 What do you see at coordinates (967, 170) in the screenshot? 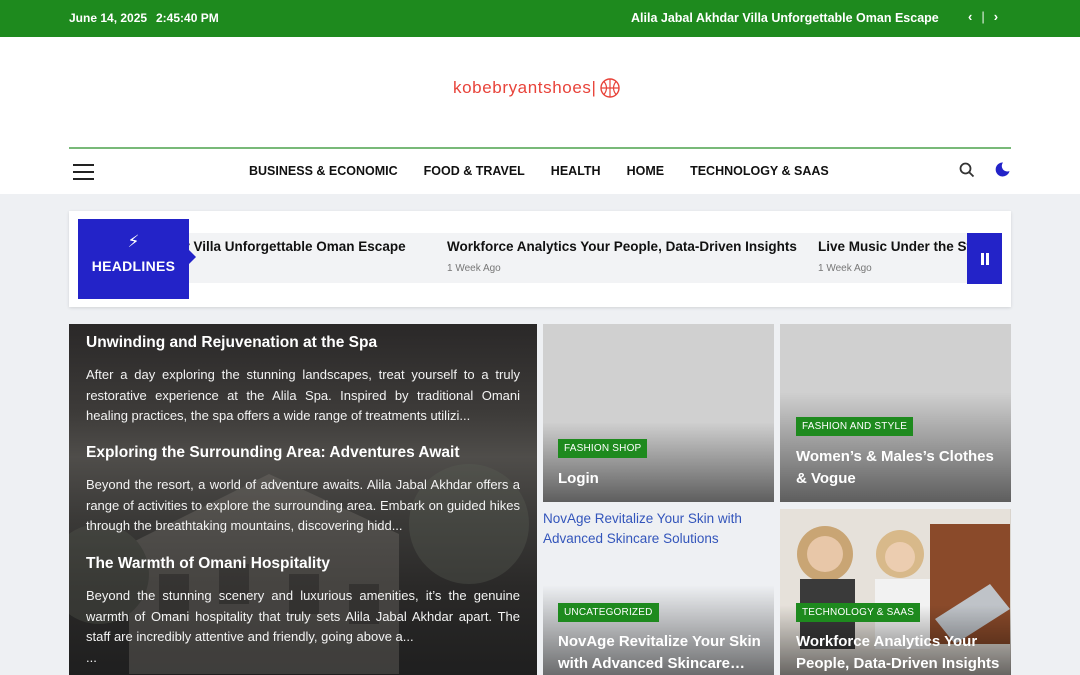
I see `search-icon` at bounding box center [967, 170].